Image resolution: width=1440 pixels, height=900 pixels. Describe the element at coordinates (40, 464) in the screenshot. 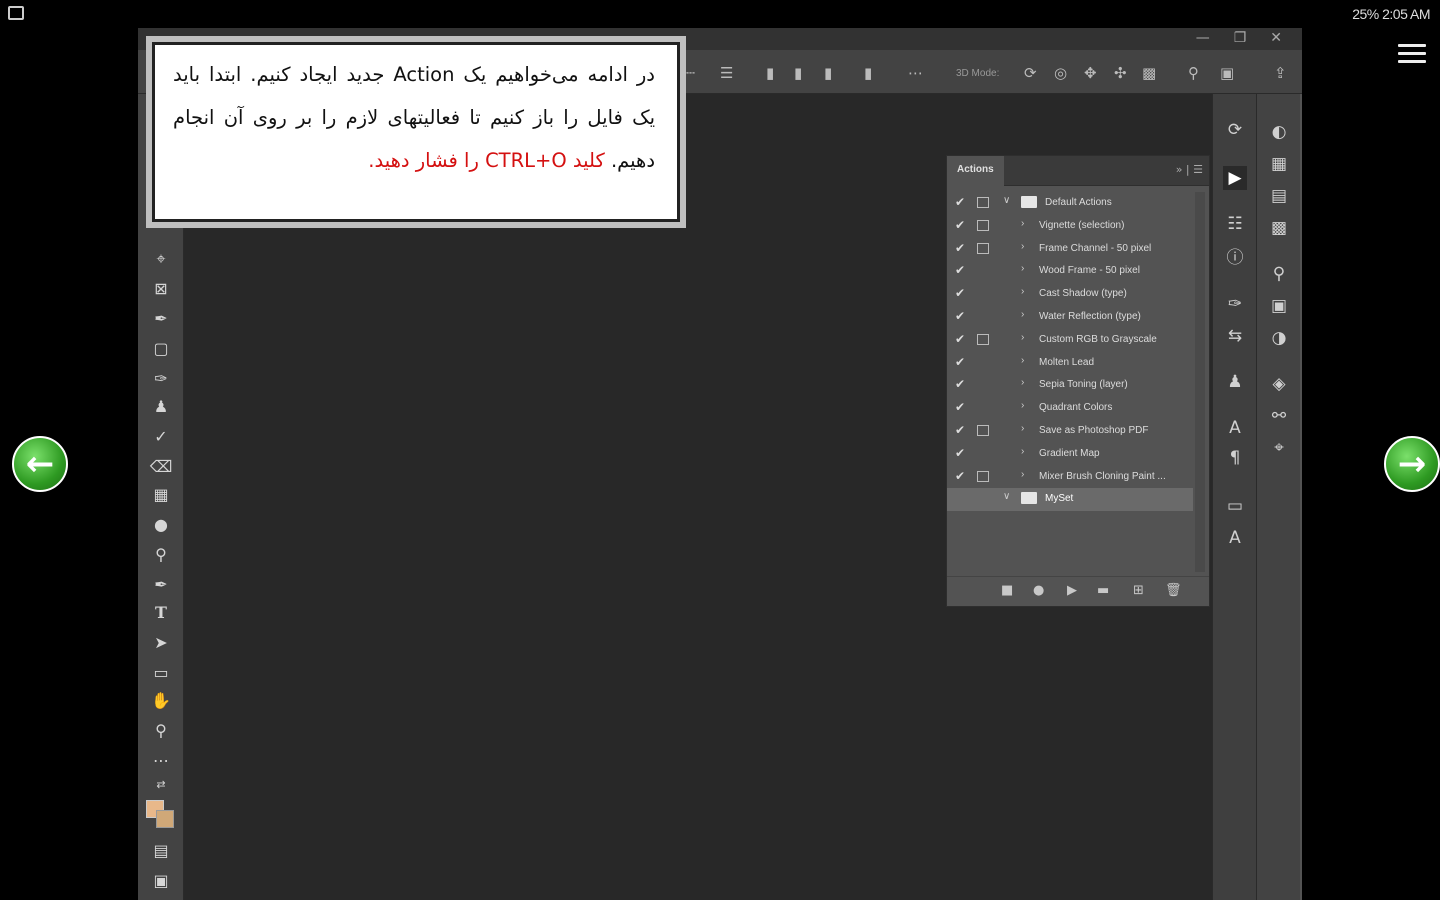

I see `previous-arrow-icon: ←` at that location.